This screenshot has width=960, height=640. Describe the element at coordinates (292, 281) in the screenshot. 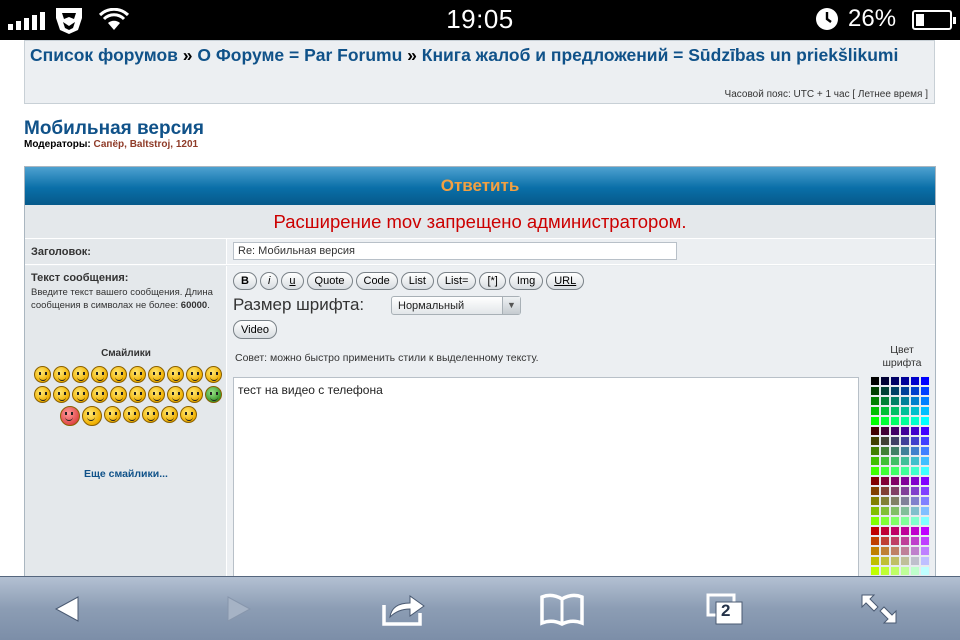

I see `underline-button: u` at that location.